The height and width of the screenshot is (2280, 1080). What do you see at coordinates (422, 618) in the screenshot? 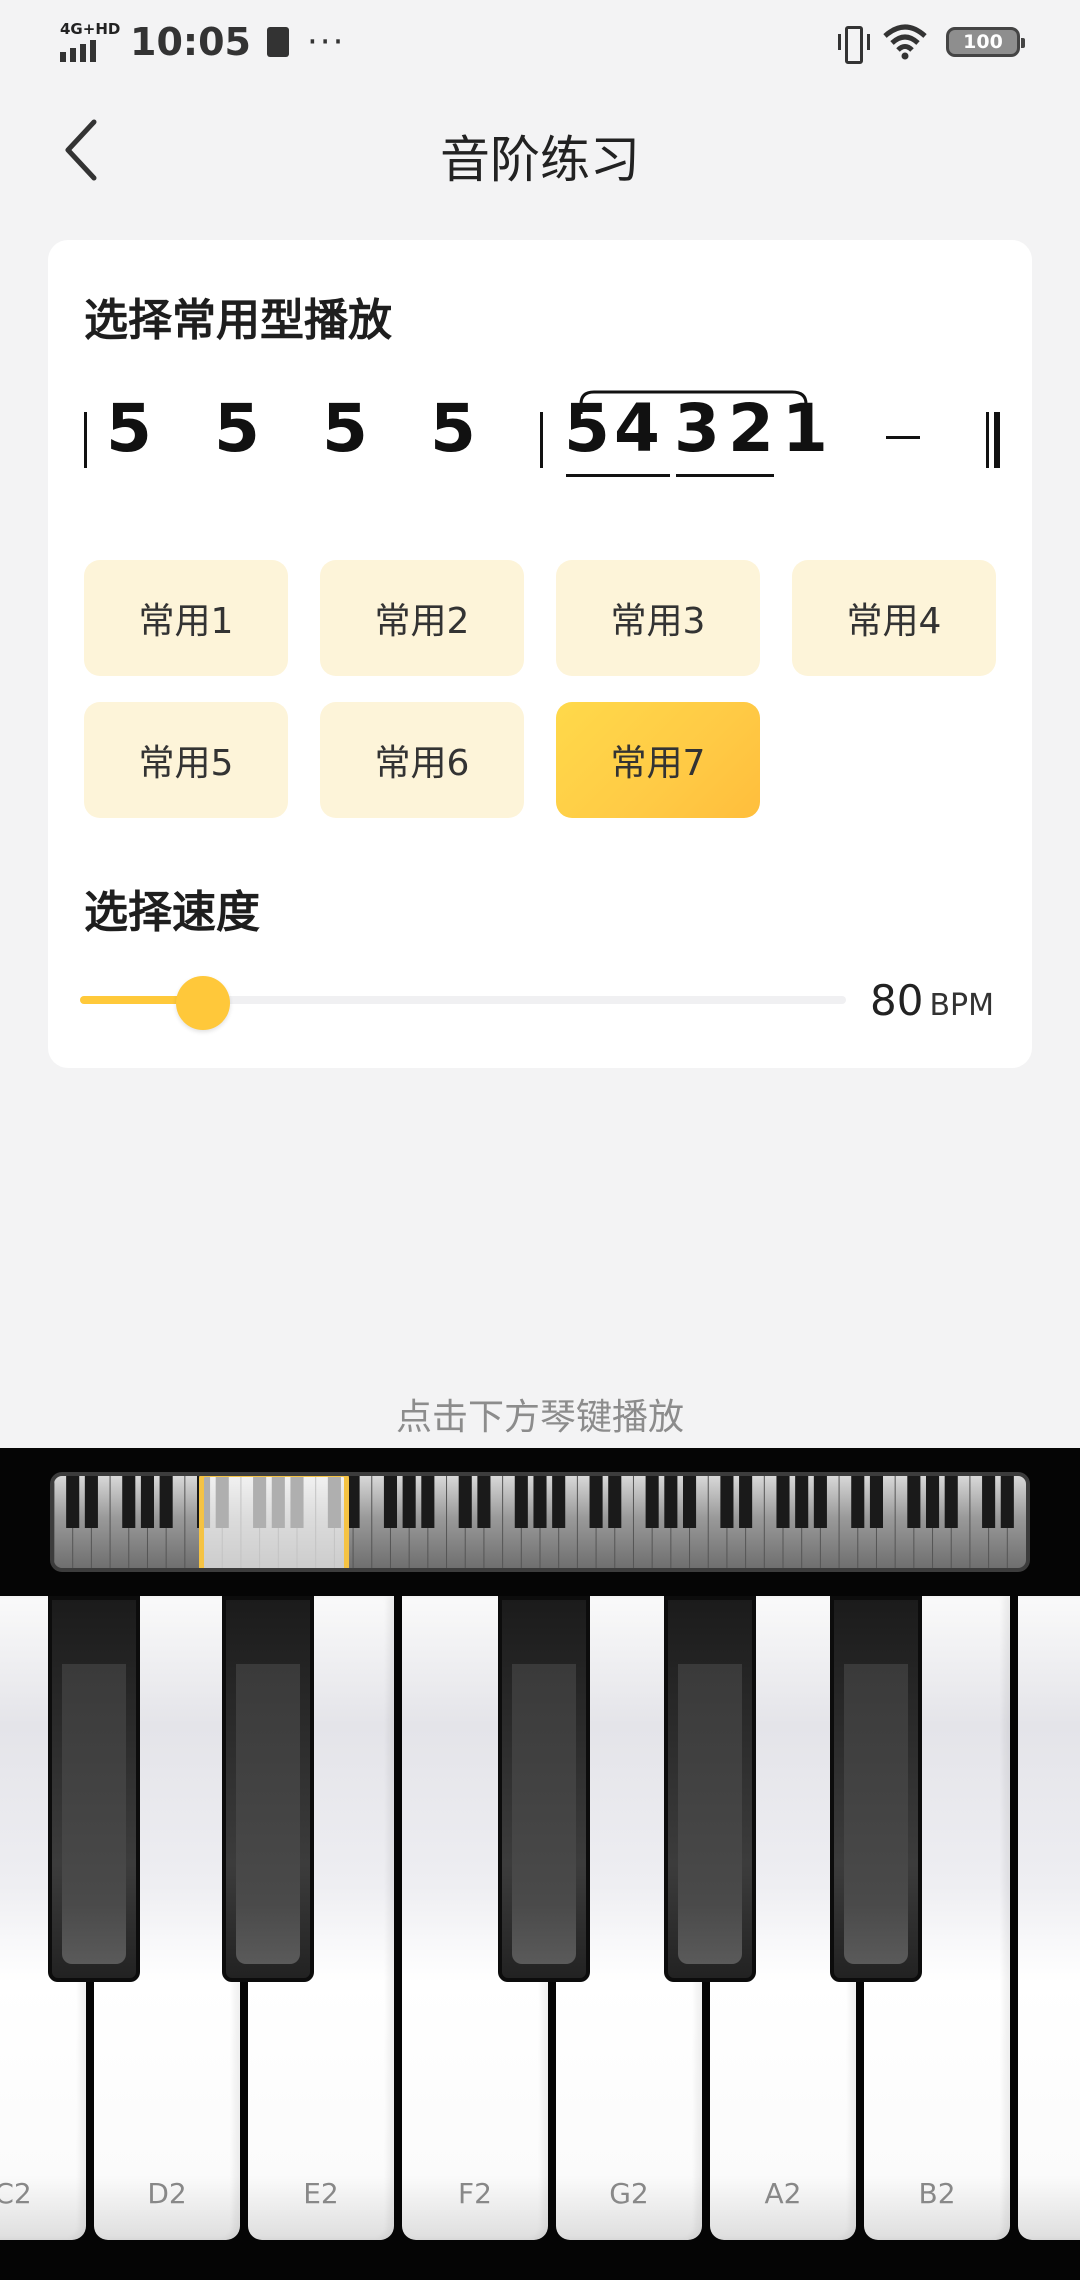
I see `preset-button-2: 常用2` at bounding box center [422, 618].